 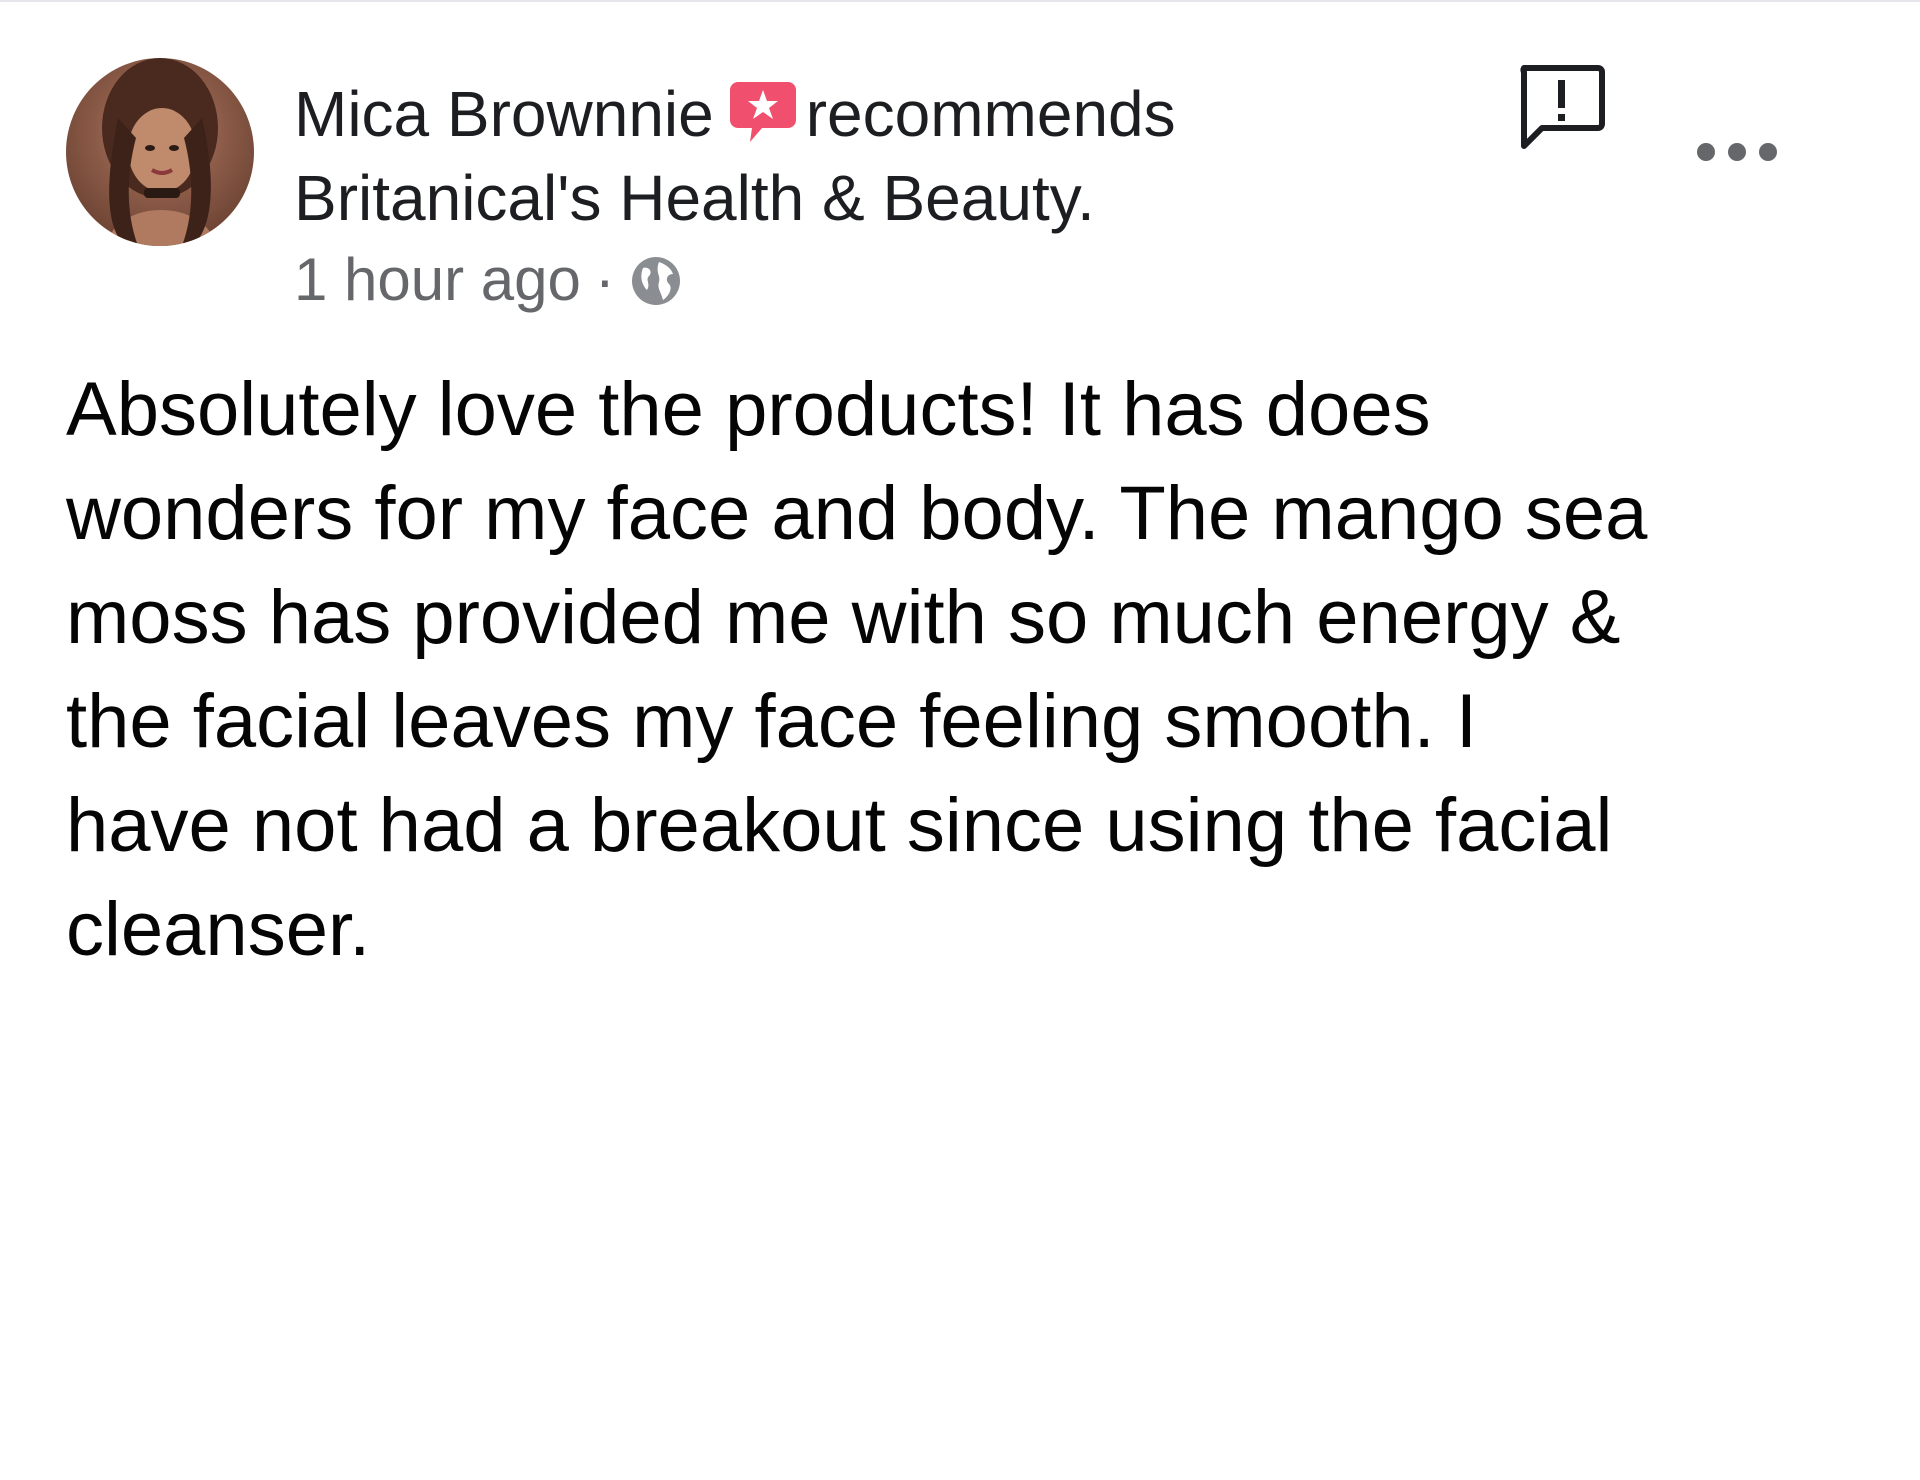 I want to click on more-options-button, so click(x=1737, y=152).